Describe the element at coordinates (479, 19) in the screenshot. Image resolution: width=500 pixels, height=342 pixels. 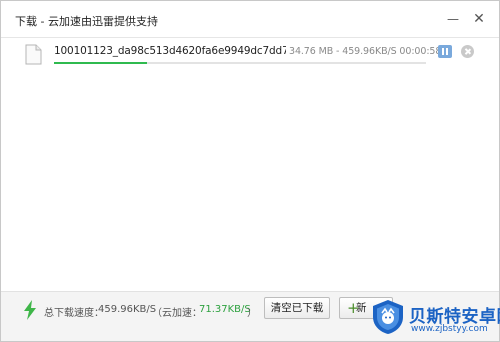
I see `close-icon: ✕` at that location.